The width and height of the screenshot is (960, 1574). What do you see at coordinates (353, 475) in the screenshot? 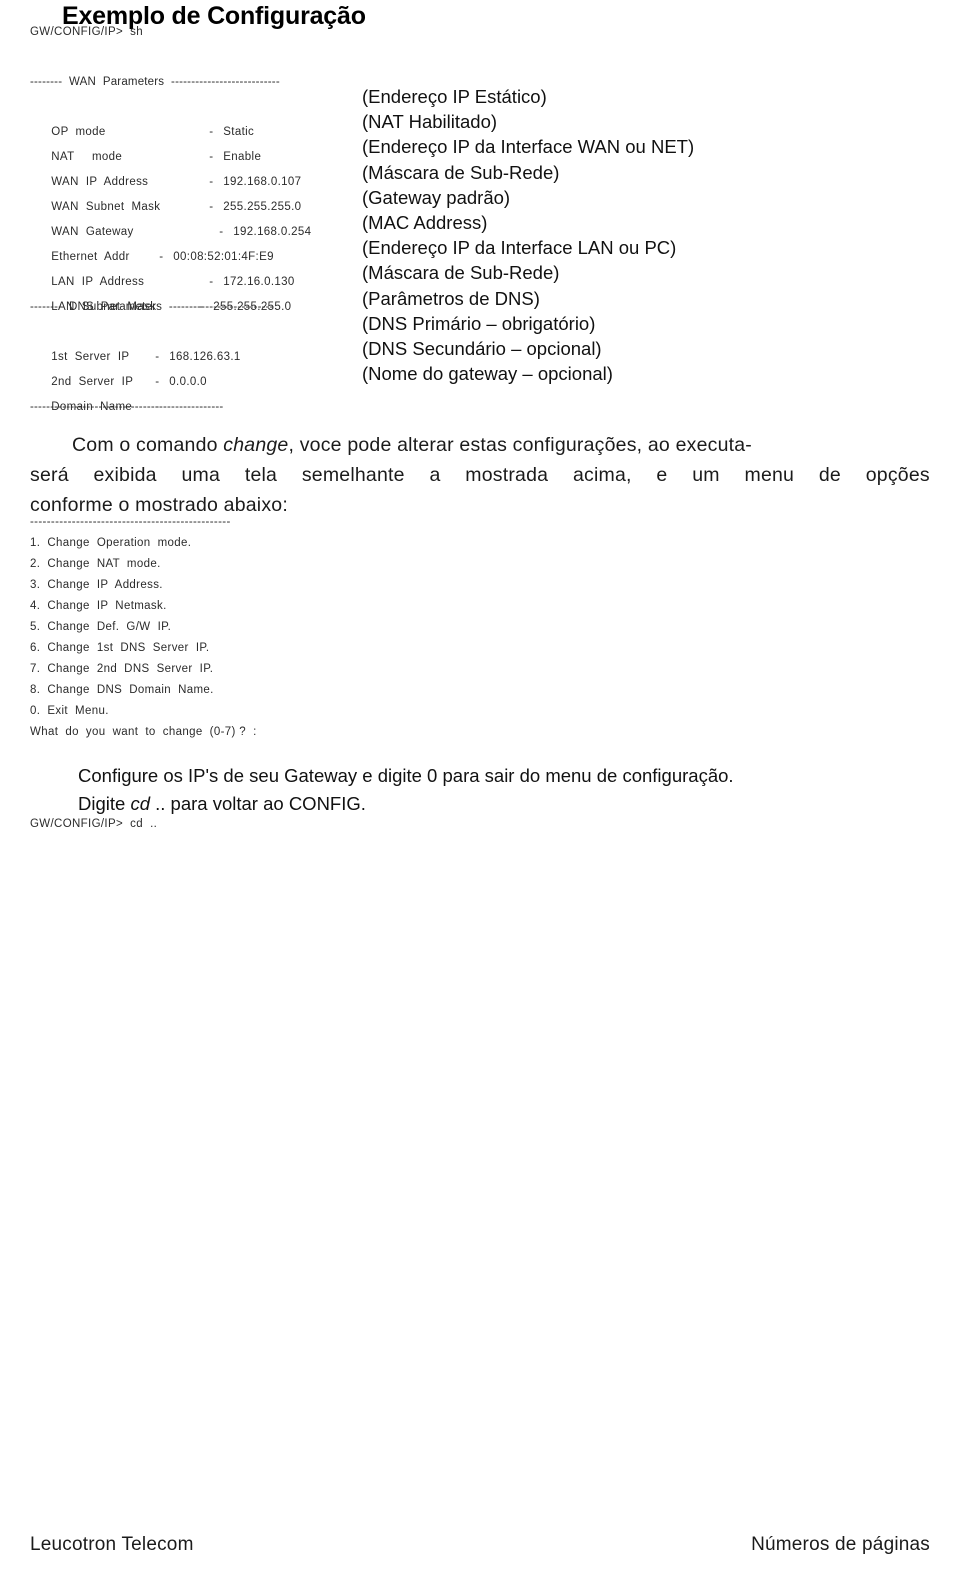
I see `paragraph-word: semelhante` at bounding box center [353, 475].